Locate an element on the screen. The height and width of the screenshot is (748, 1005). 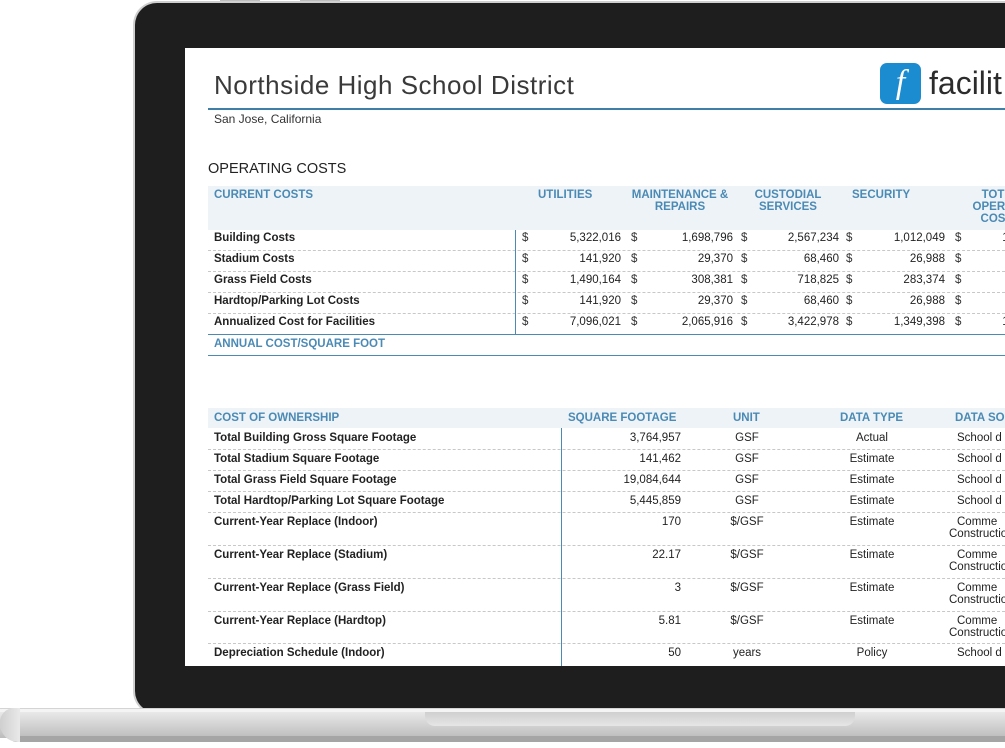
col-total-line2: OPERA is located at coordinates (988, 207).